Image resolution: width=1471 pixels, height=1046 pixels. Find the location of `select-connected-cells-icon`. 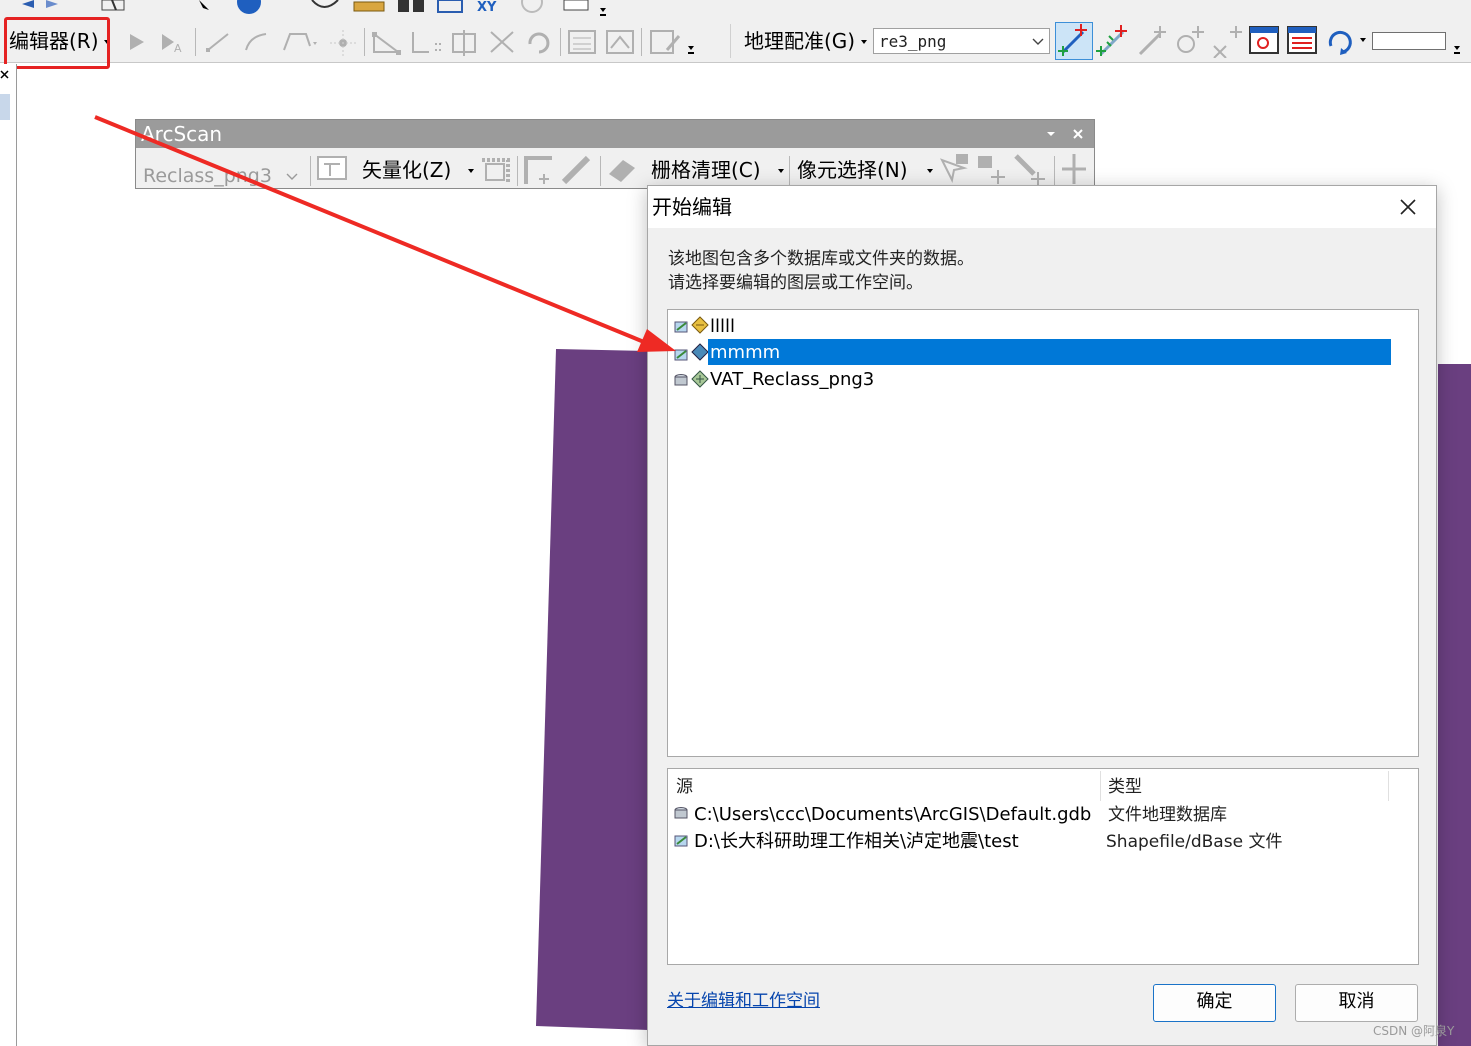

select-connected-cells-icon is located at coordinates (955, 169).